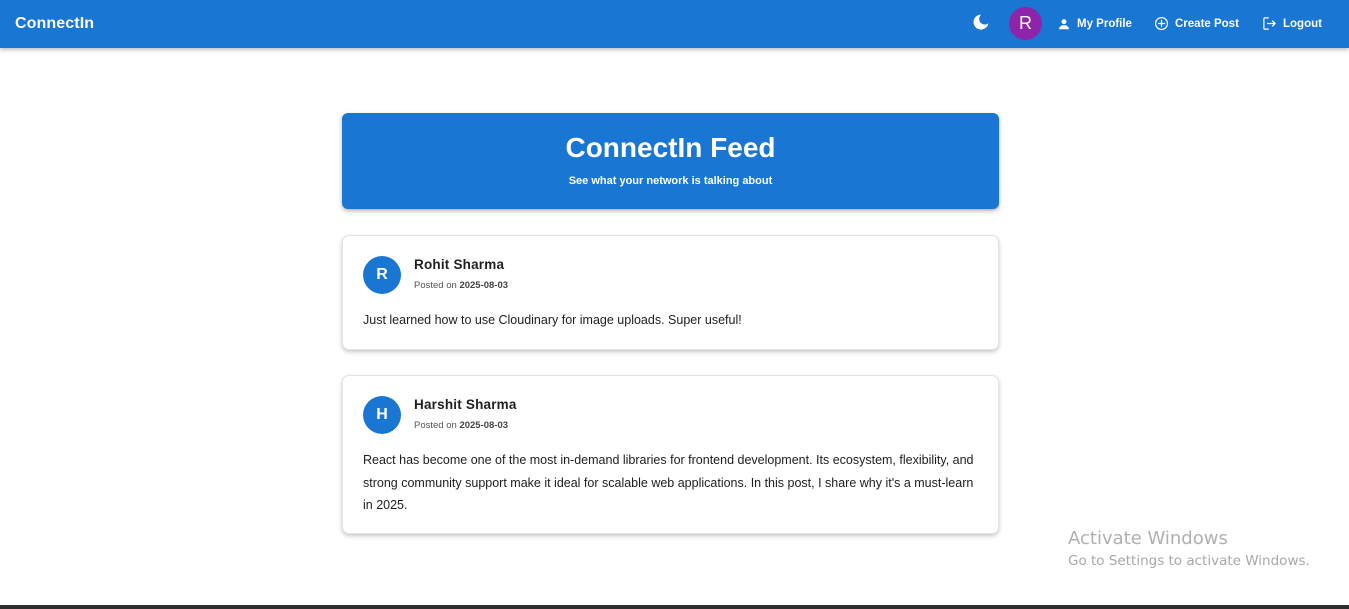 The width and height of the screenshot is (1349, 609). What do you see at coordinates (382, 415) in the screenshot?
I see `avatar: H` at bounding box center [382, 415].